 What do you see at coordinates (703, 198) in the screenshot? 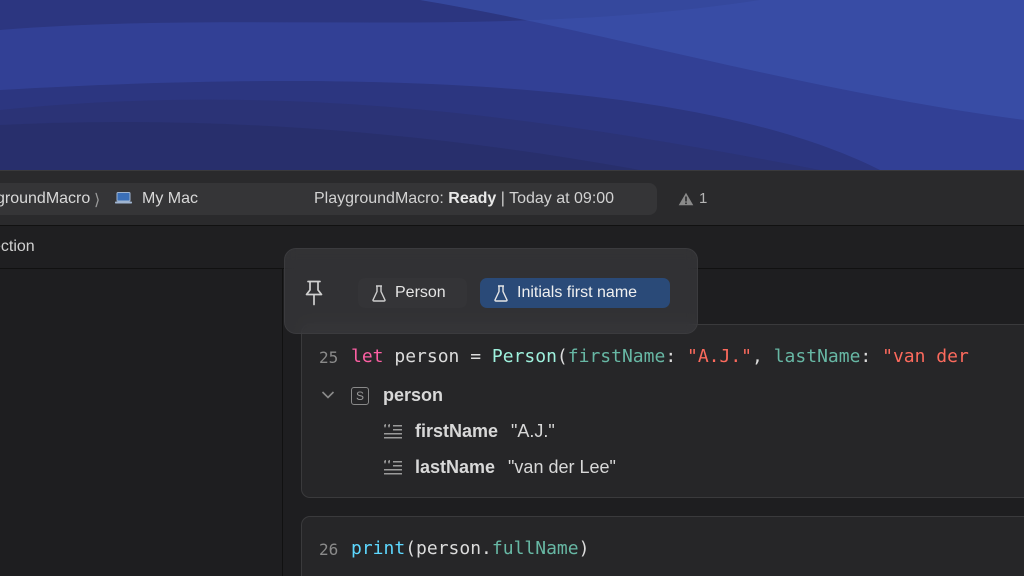
I see `warning-count: 1` at bounding box center [703, 198].